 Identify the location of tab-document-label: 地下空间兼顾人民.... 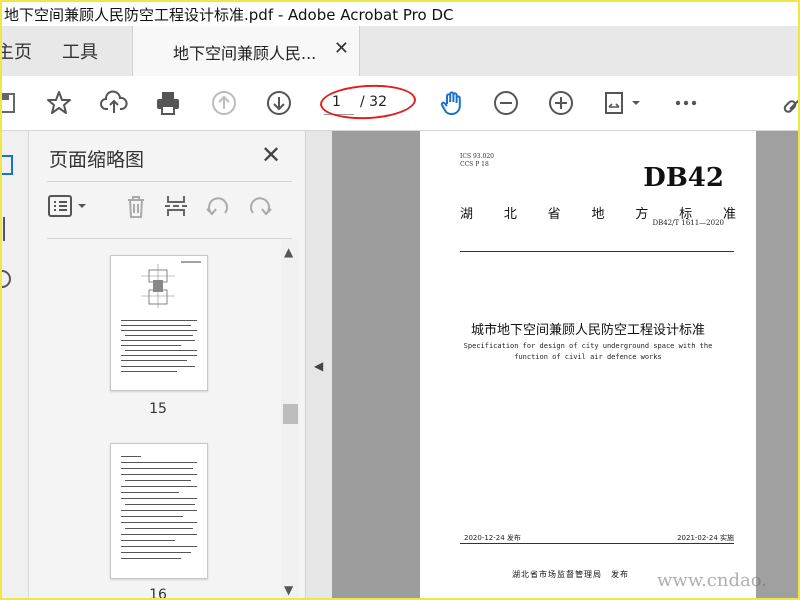
(245, 53).